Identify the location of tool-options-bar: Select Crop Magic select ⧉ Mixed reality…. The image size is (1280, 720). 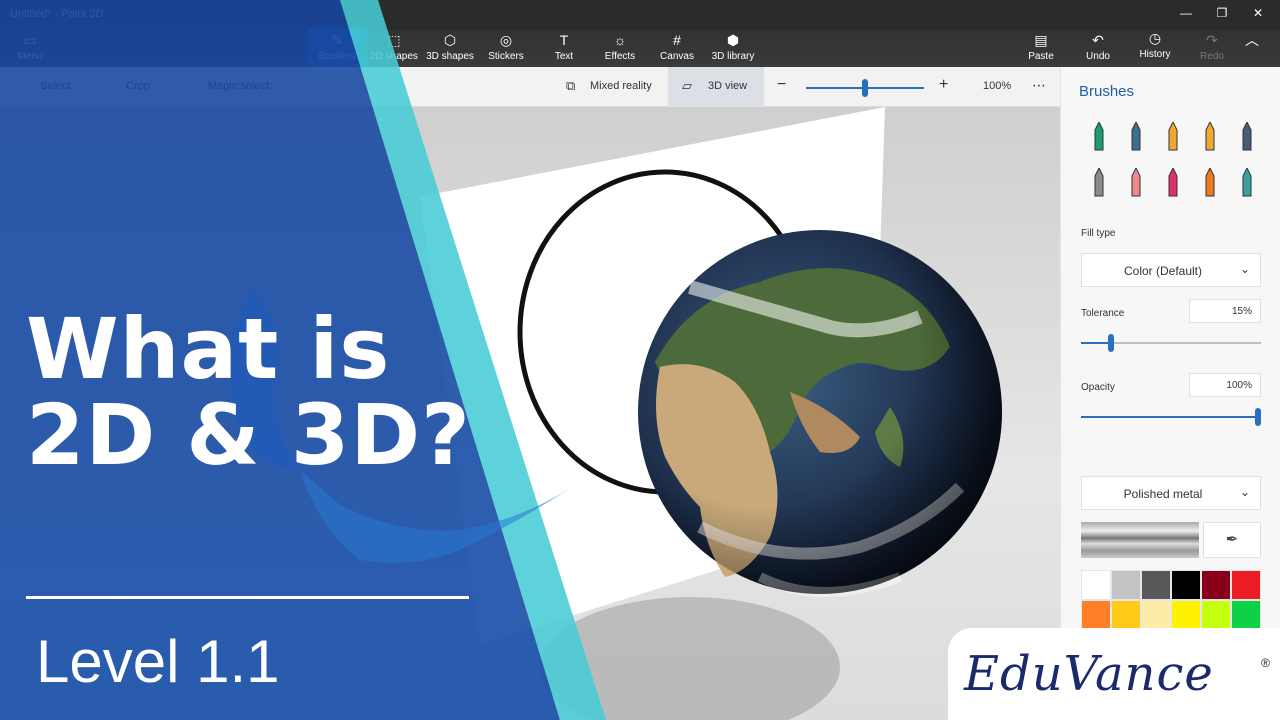
(530, 87).